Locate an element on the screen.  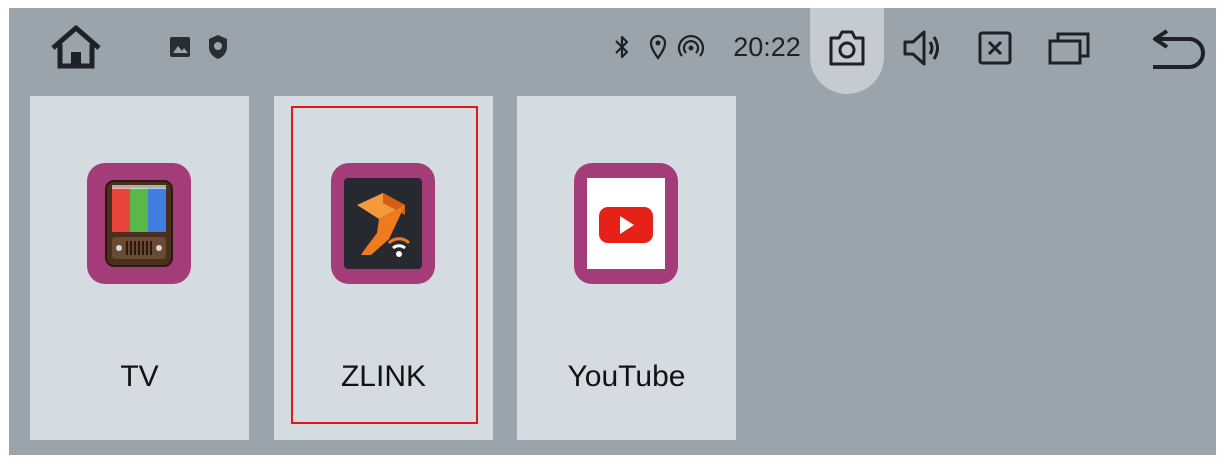
app-tile-zlink: ZLINK is located at coordinates (383, 268).